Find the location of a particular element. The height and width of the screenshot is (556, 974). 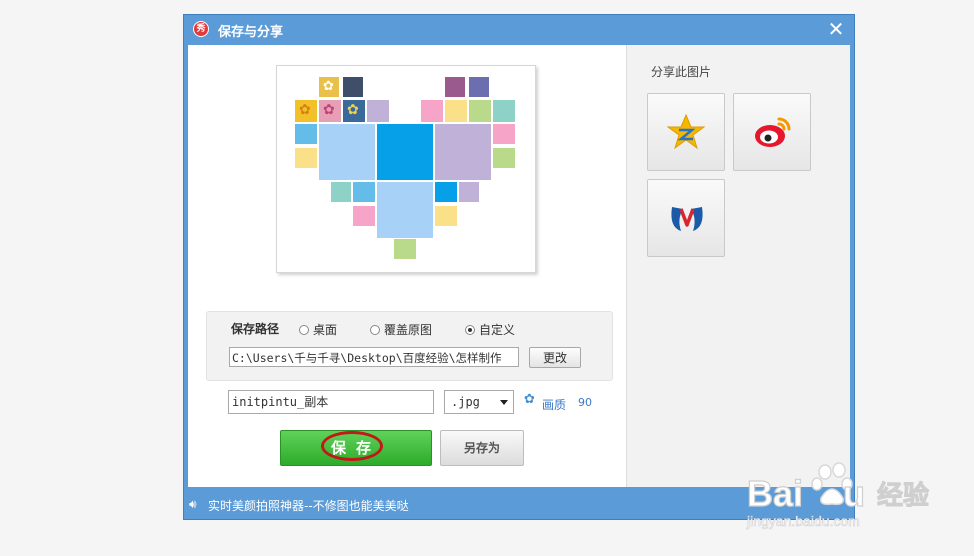

radio-desktop: 桌面 is located at coordinates (318, 329).